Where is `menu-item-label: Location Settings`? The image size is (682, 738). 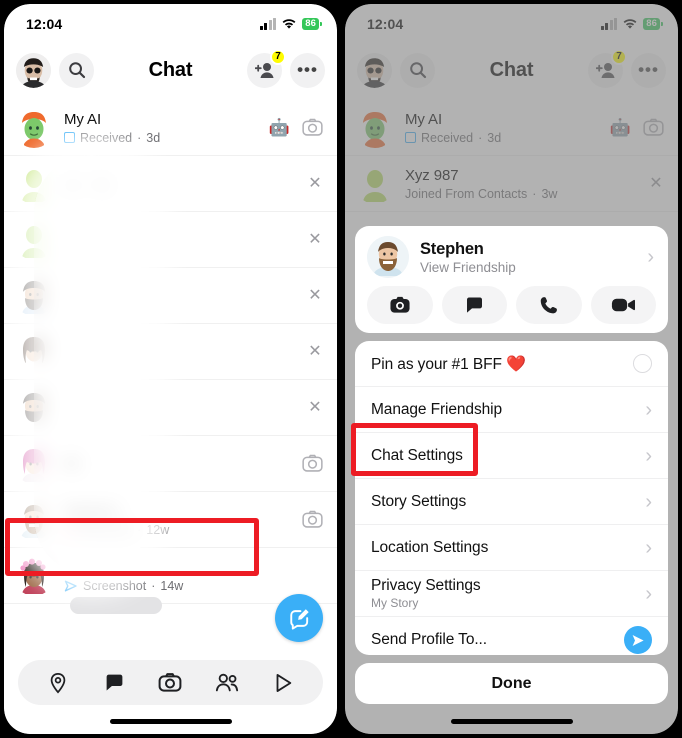
menu-item-label: Location Settings is located at coordinates (430, 547).